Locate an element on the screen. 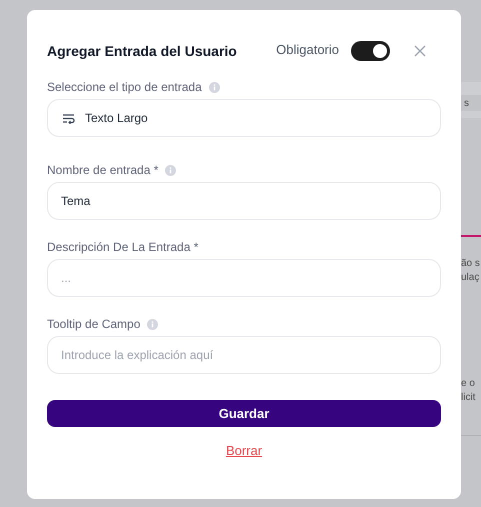 This screenshot has height=507, width=481. text-wrap-icon is located at coordinates (68, 118).